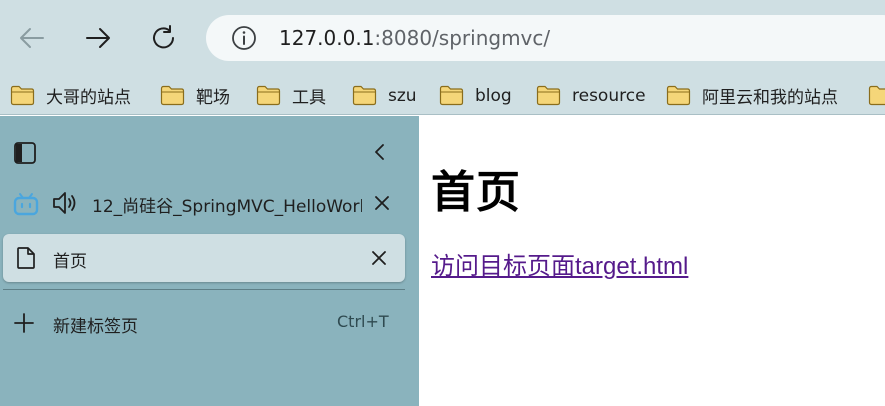  What do you see at coordinates (25, 153) in the screenshot?
I see `sidebar-layout-icon` at bounding box center [25, 153].